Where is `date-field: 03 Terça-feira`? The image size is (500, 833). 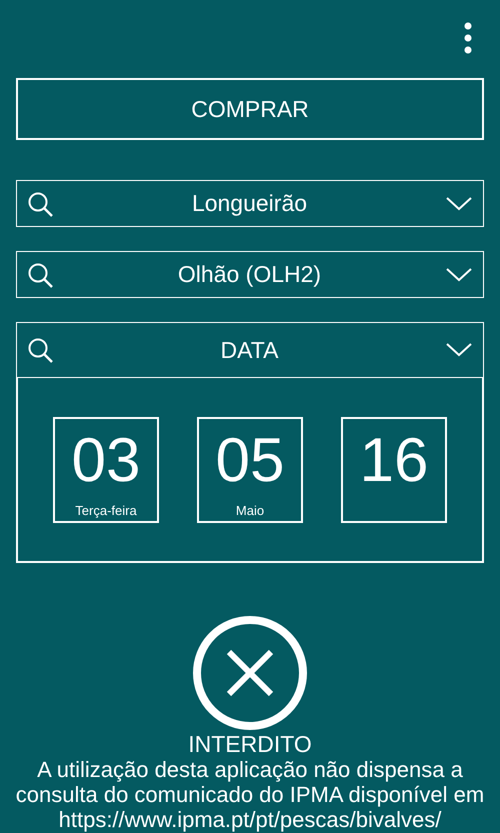
date-field: 03 Terça-feira is located at coordinates (106, 469).